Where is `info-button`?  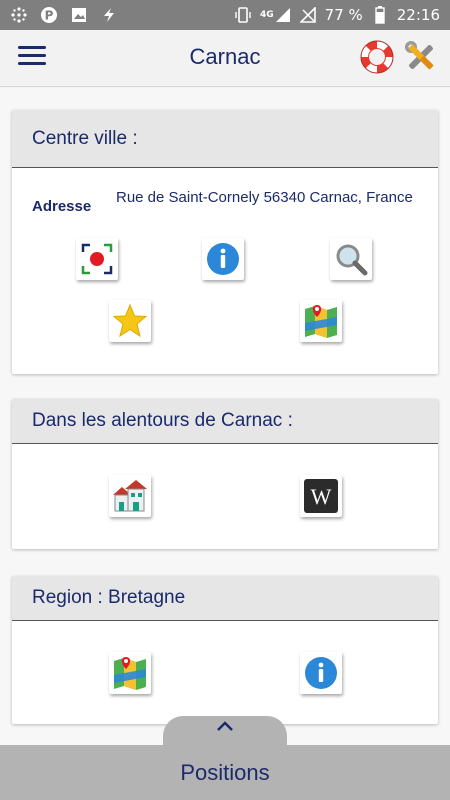
info-button is located at coordinates (223, 259).